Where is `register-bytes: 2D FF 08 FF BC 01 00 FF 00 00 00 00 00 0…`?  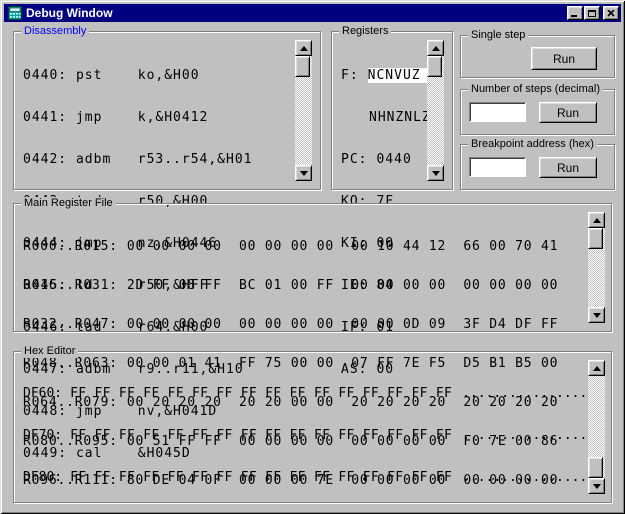
register-bytes: 2D FF 08 FF BC 01 00 FF 00 00 00 00 00 0… is located at coordinates (342, 285).